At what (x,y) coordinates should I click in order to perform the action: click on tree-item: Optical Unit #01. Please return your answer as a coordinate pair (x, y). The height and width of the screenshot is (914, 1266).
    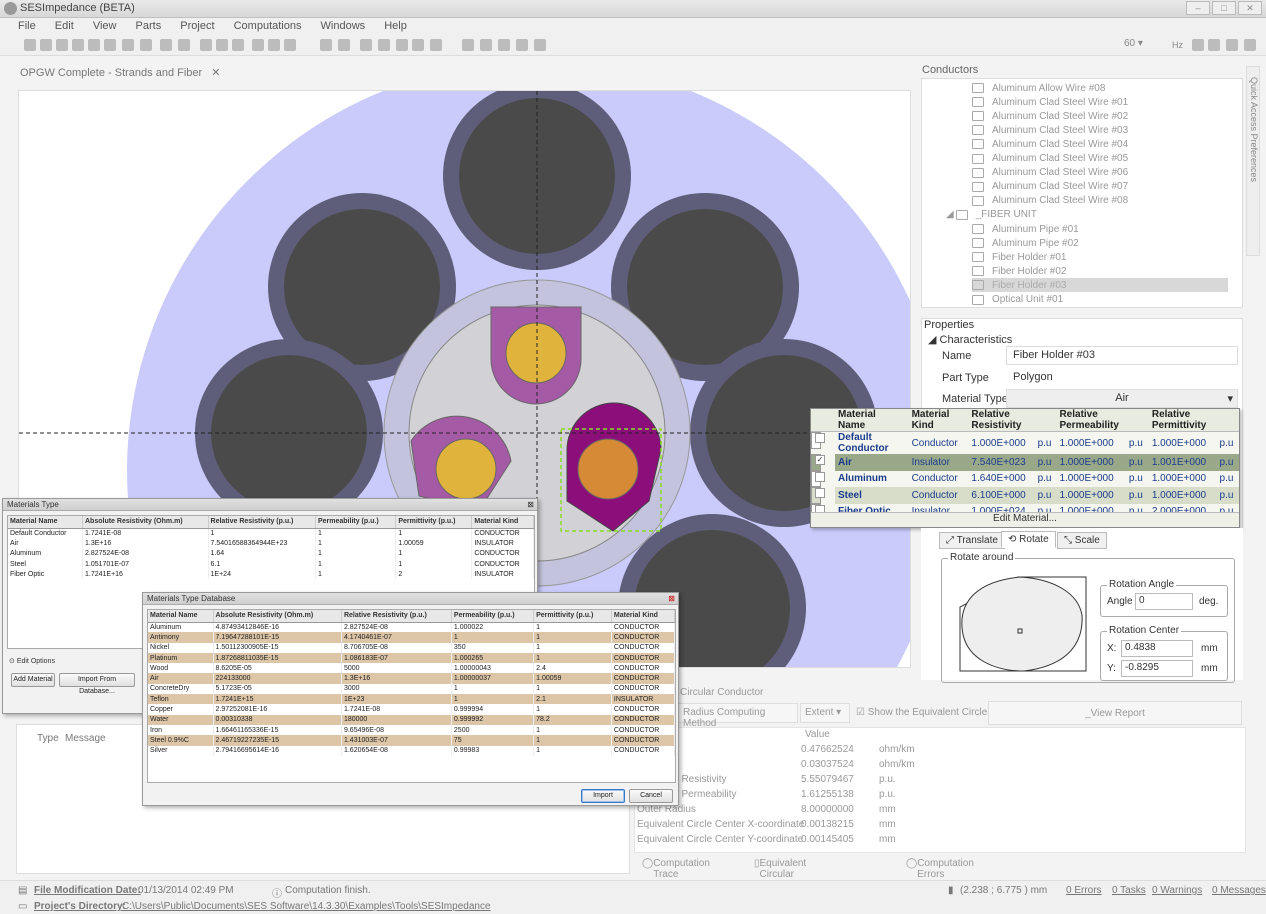
    Looking at the image, I should click on (1100, 300).